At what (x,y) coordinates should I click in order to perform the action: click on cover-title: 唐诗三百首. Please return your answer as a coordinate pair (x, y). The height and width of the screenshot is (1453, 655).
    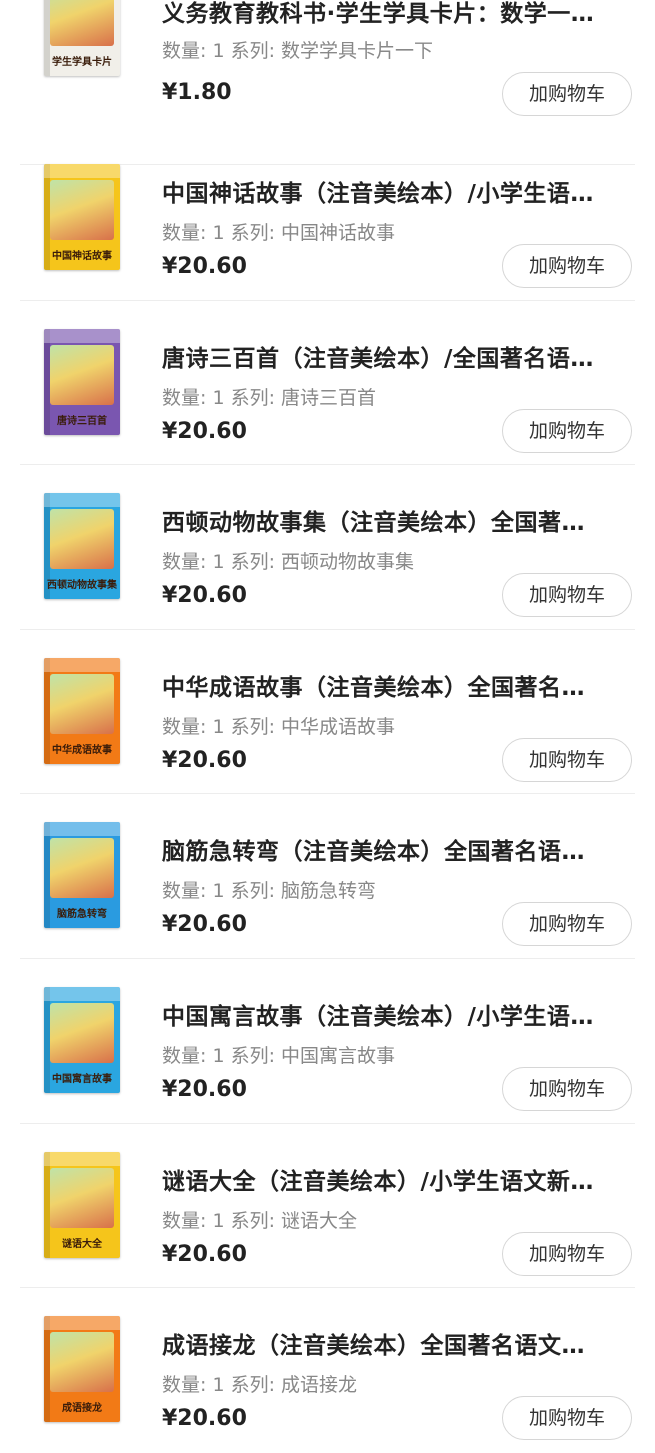
    Looking at the image, I should click on (82, 421).